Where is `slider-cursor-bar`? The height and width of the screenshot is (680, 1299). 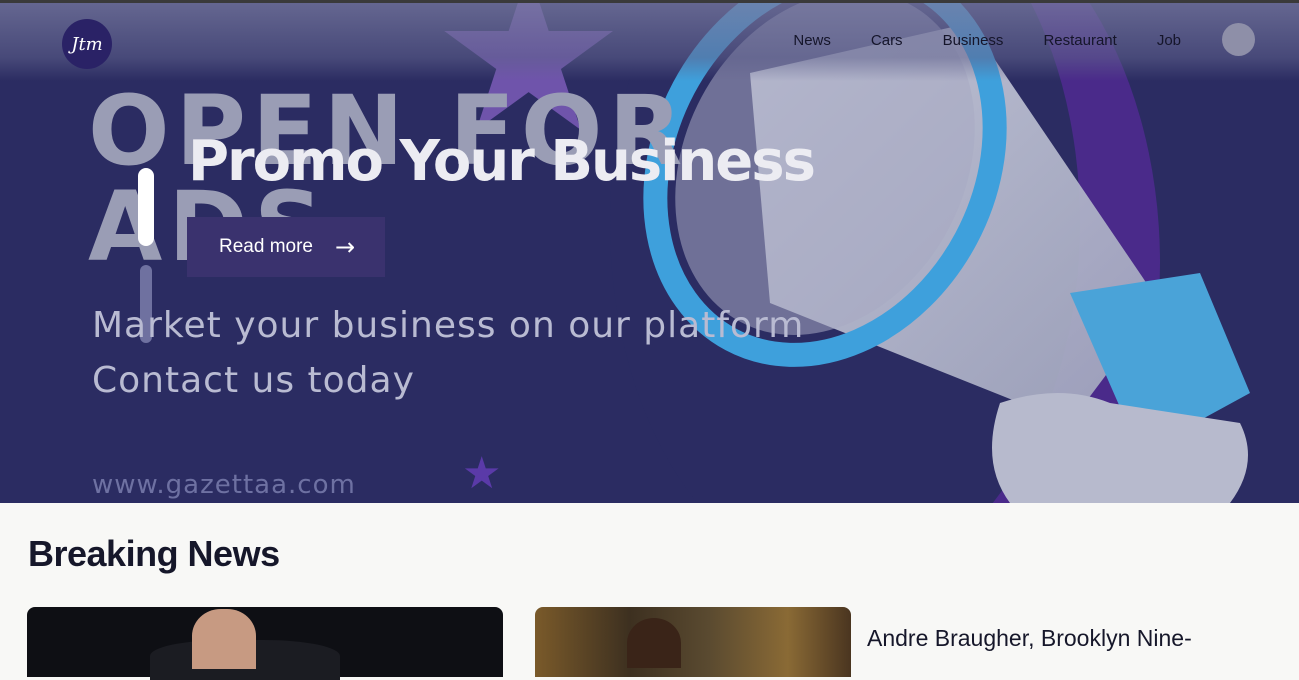
slider-cursor-bar is located at coordinates (146, 207).